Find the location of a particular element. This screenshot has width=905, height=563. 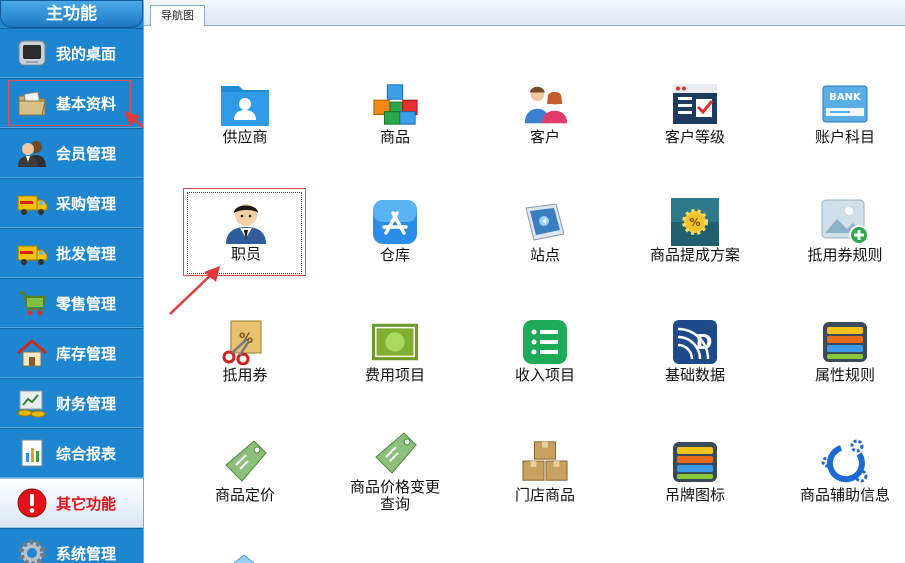

tile-label: 商品 is located at coordinates (394, 137).